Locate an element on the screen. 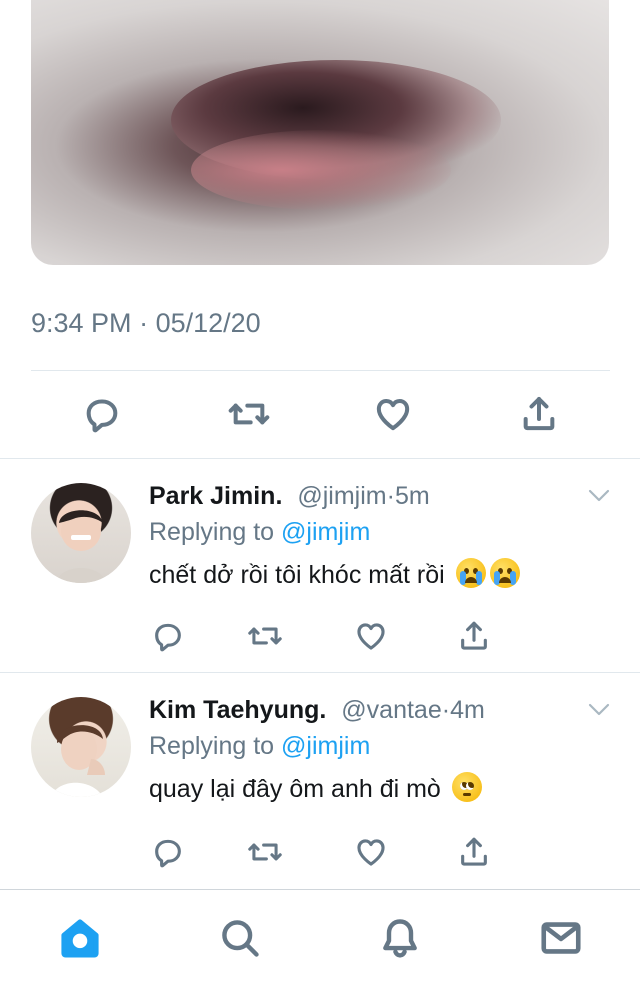  tab-notifications is located at coordinates (400, 938).